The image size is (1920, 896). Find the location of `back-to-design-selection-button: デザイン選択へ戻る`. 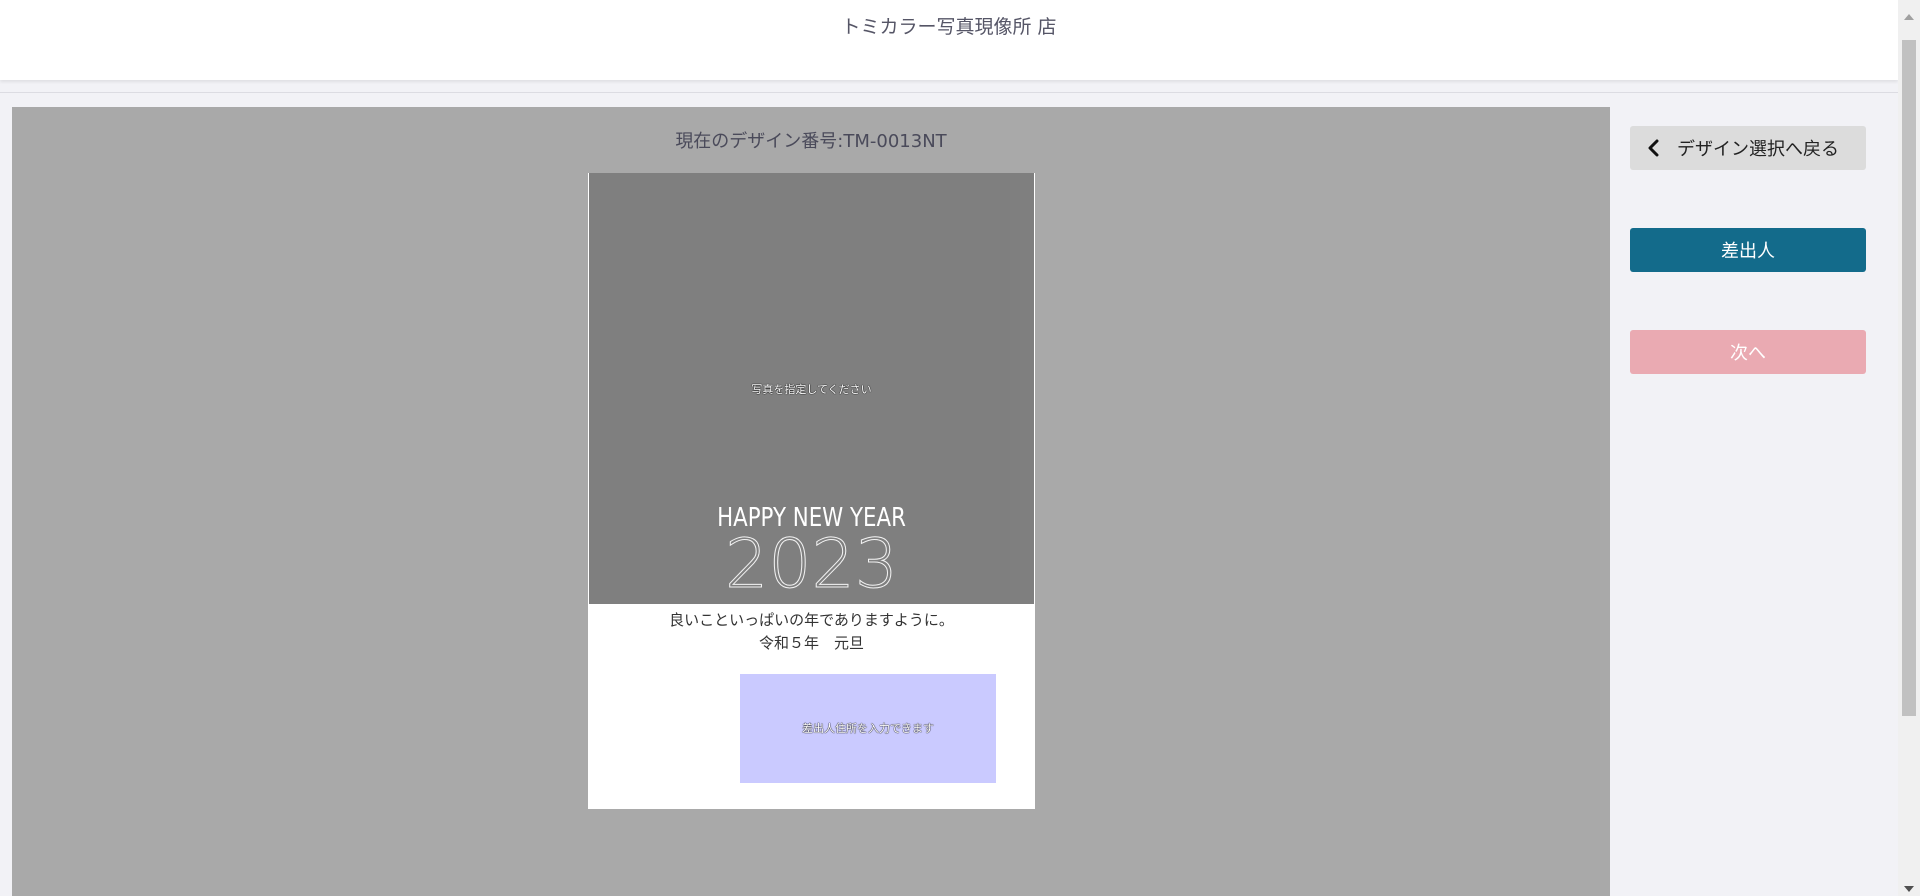

back-to-design-selection-button: デザイン選択へ戻る is located at coordinates (1748, 148).